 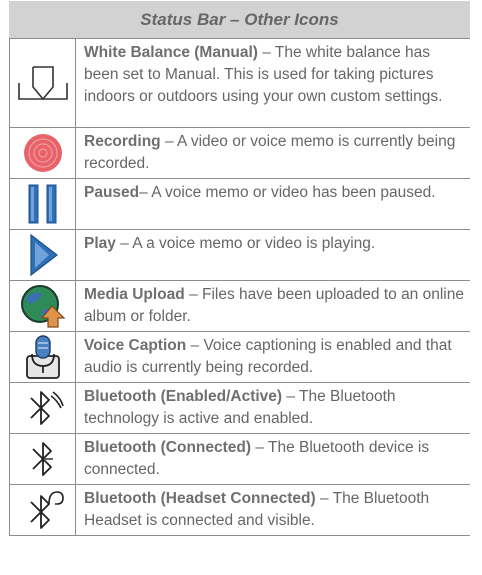 What do you see at coordinates (293, 192) in the screenshot?
I see `row-description: A voice memo or video has been paused.` at bounding box center [293, 192].